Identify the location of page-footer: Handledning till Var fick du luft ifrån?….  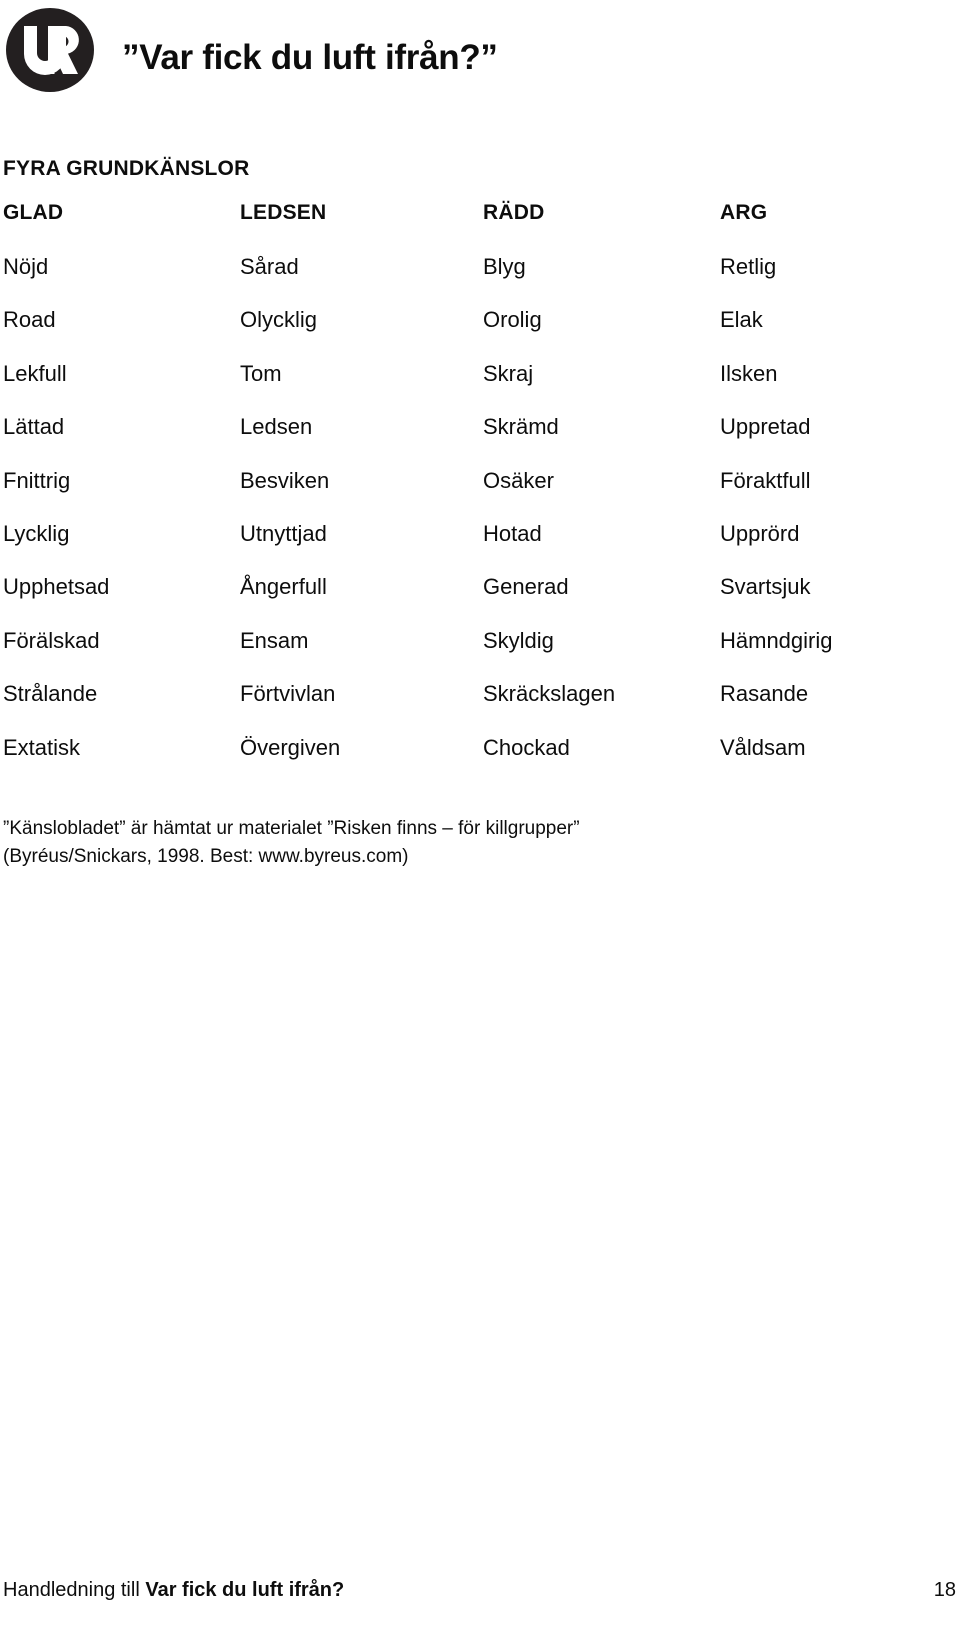
(480, 1591).